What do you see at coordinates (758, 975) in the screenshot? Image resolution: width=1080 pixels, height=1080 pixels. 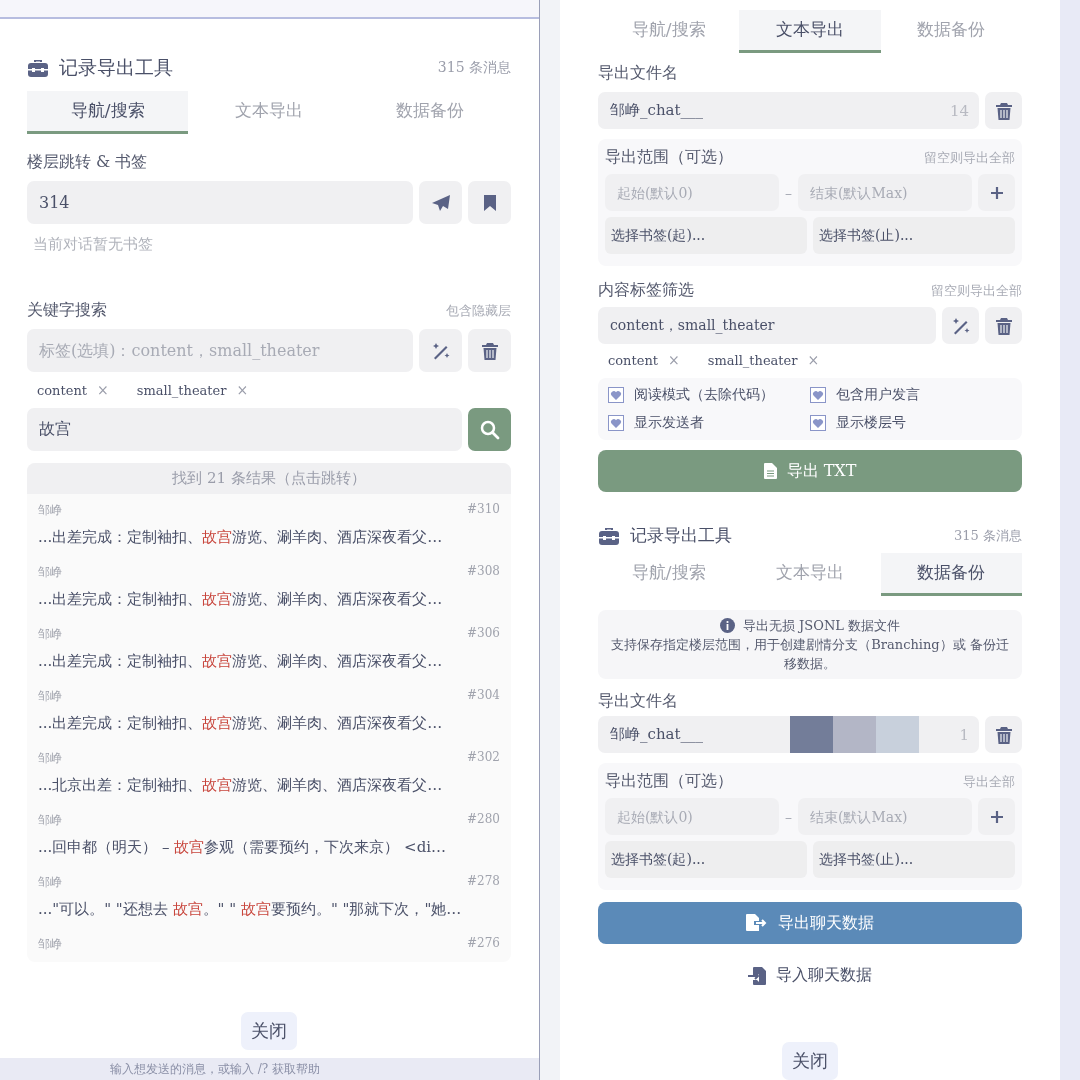 I see `file-import-icon` at bounding box center [758, 975].